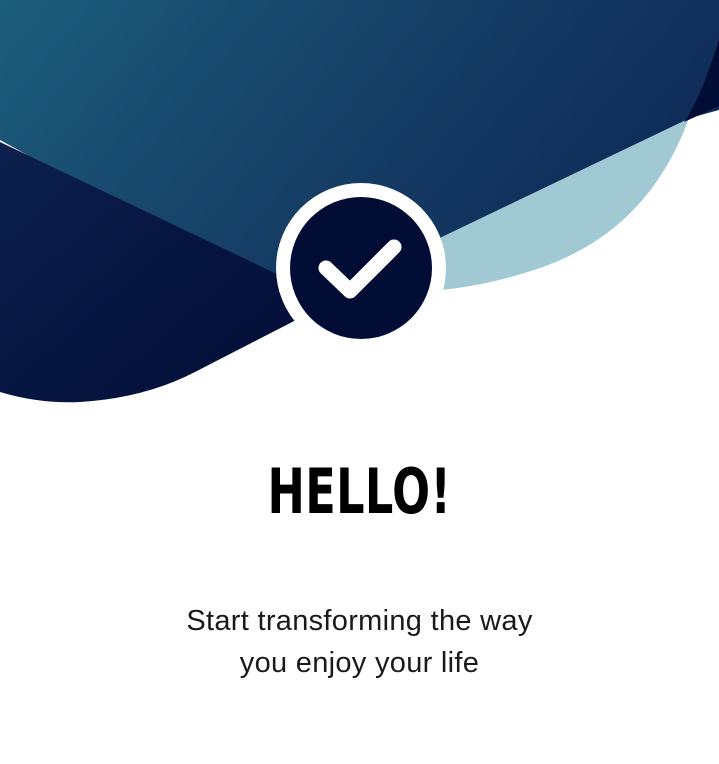 The image size is (719, 764). I want to click on page-title: HELLO!, so click(359, 491).